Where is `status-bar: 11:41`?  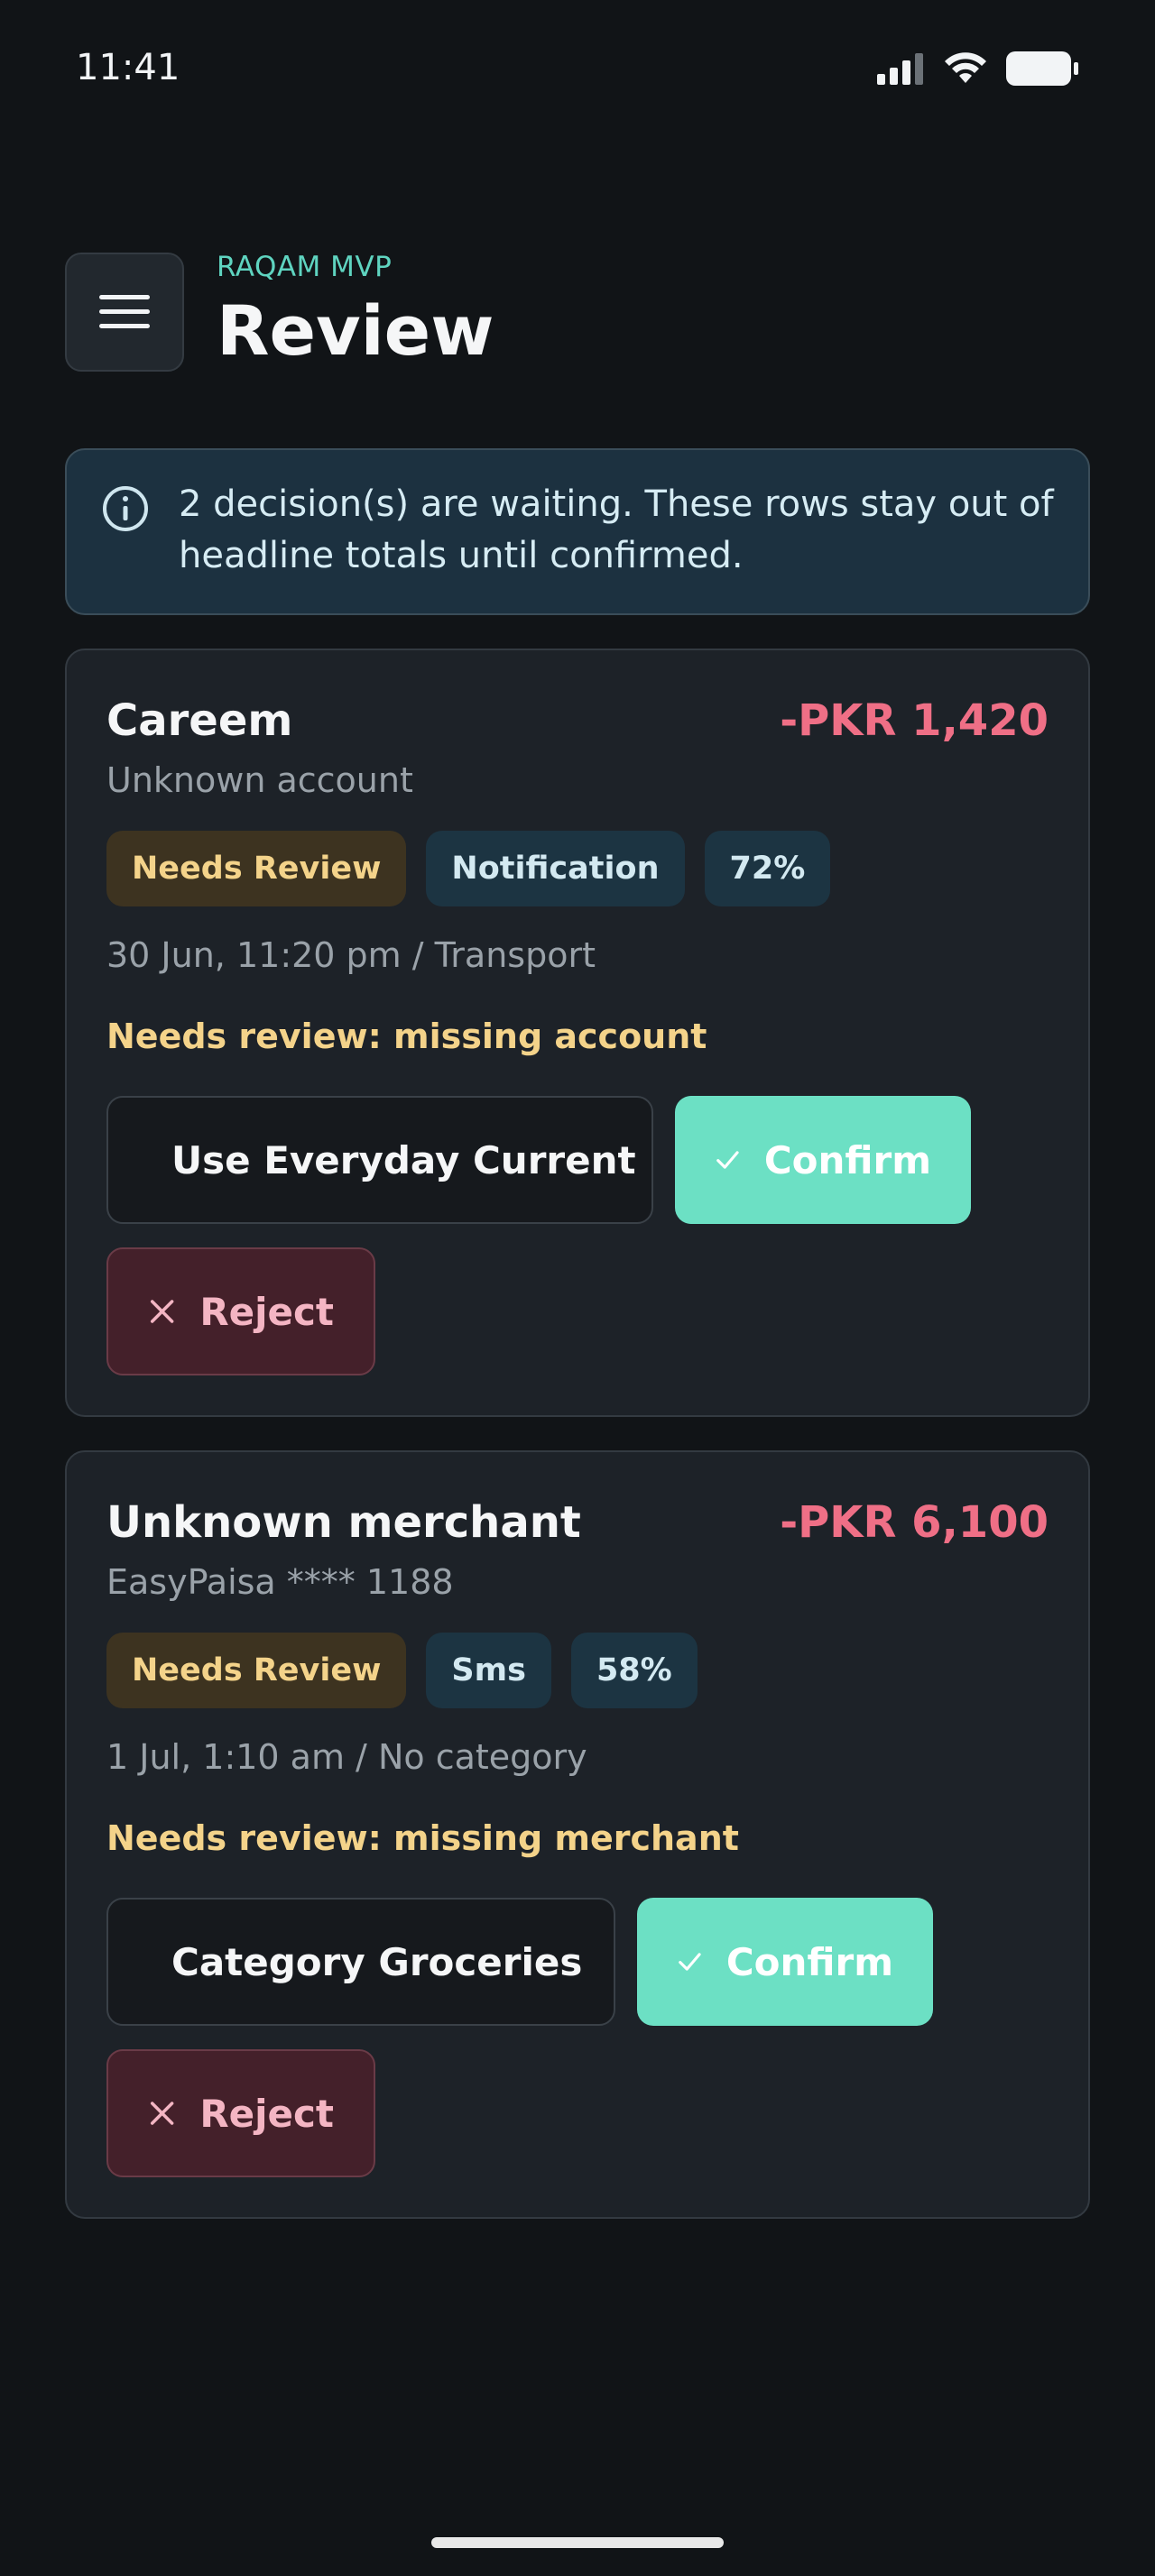 status-bar: 11:41 is located at coordinates (577, 68).